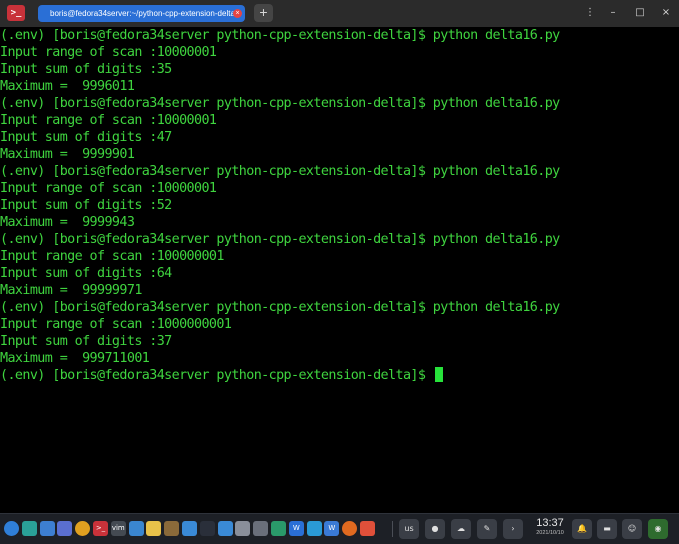 The image size is (679, 544). Describe the element at coordinates (116, 324) in the screenshot. I see `terminal-line: Input range of scan :1000000001` at that location.